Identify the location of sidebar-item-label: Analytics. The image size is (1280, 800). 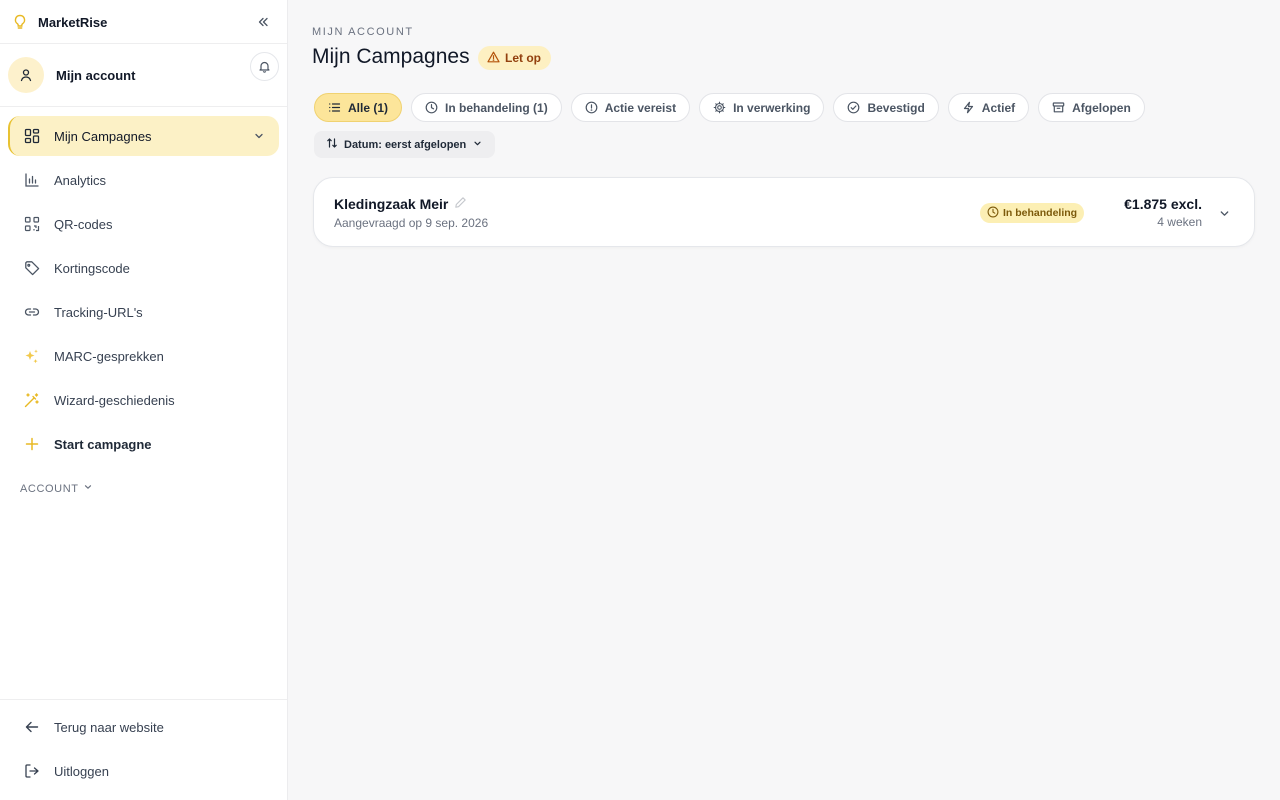
(80, 180).